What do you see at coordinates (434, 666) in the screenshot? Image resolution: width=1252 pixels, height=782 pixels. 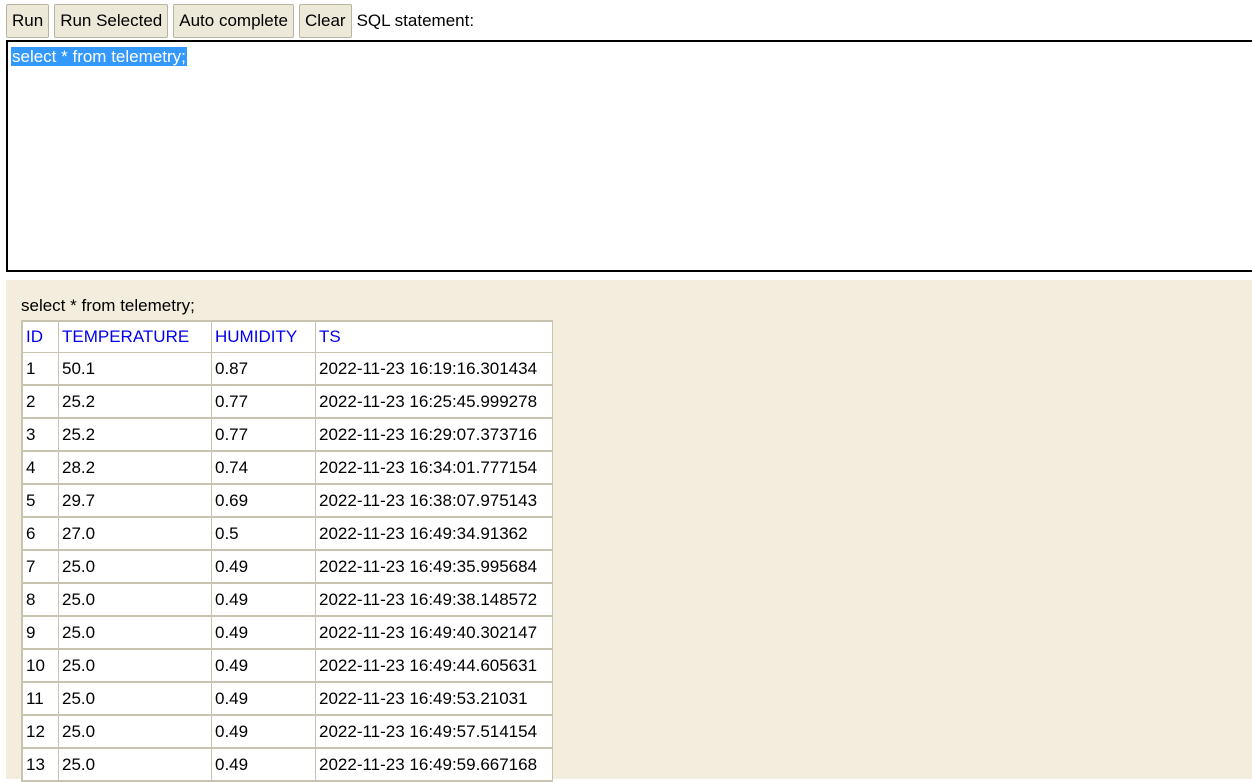 I see `cell-ts: 2022-11-23 16:49:44.605631` at bounding box center [434, 666].